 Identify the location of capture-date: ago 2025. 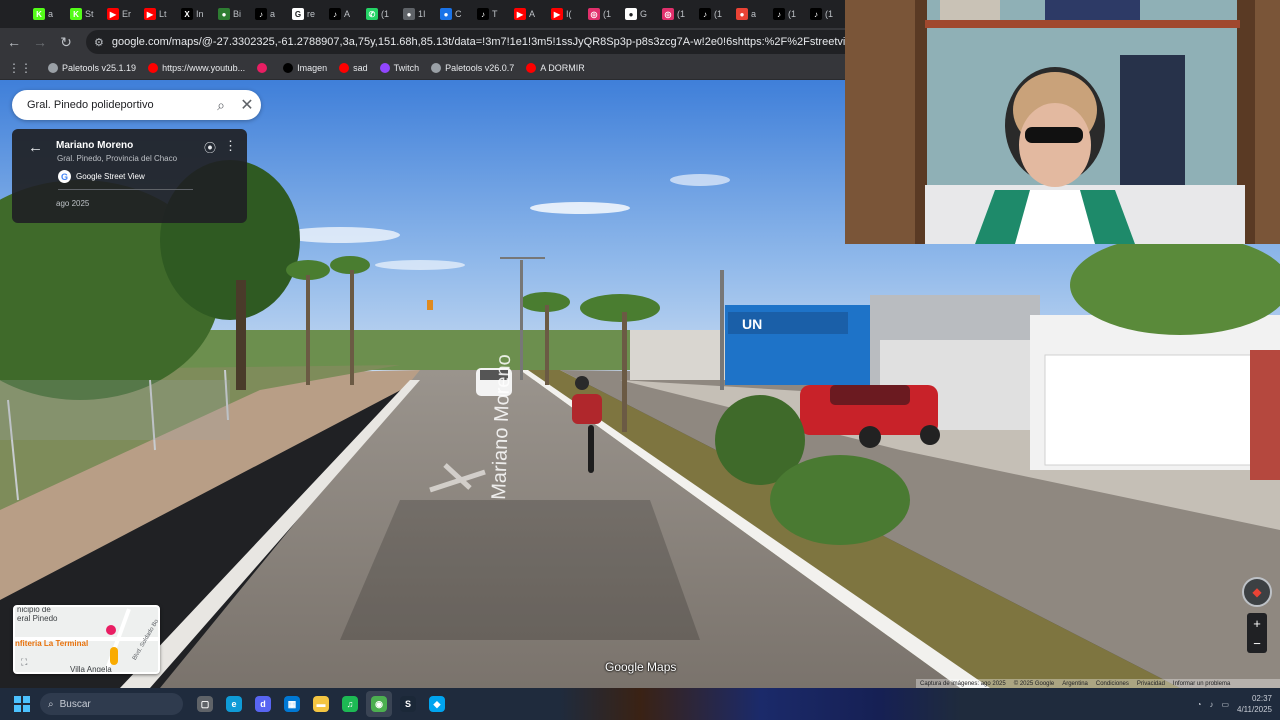
(72, 203).